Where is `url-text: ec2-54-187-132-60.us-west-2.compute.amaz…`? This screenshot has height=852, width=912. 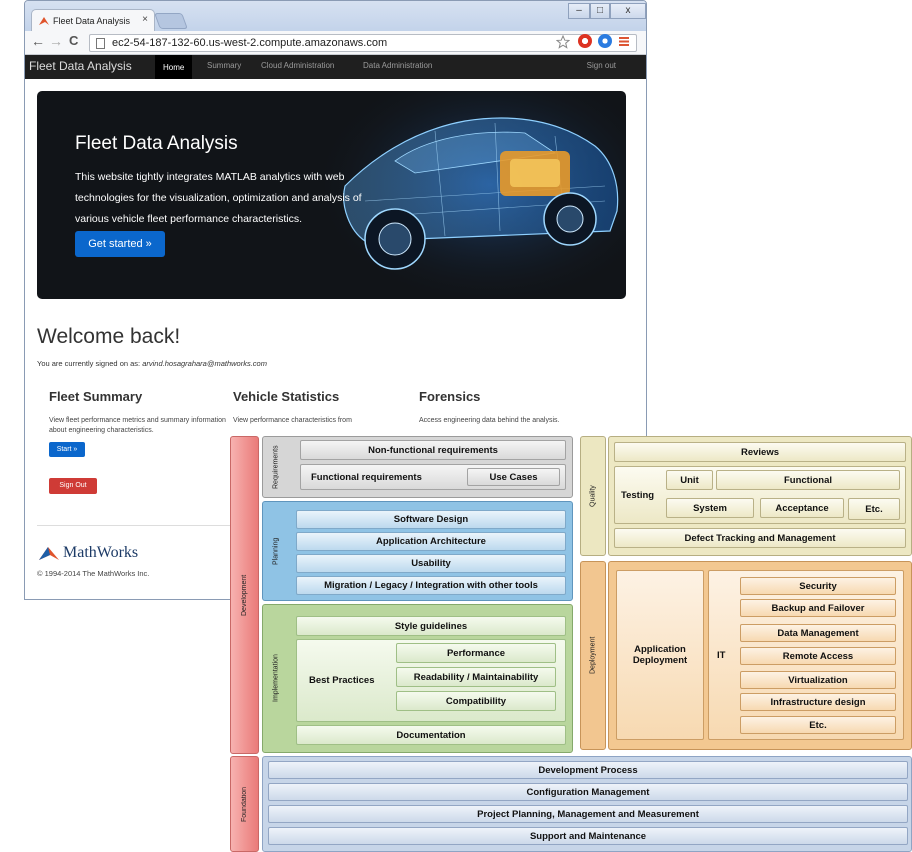
url-text: ec2-54-187-132-60.us-west-2.compute.amaz… is located at coordinates (250, 43).